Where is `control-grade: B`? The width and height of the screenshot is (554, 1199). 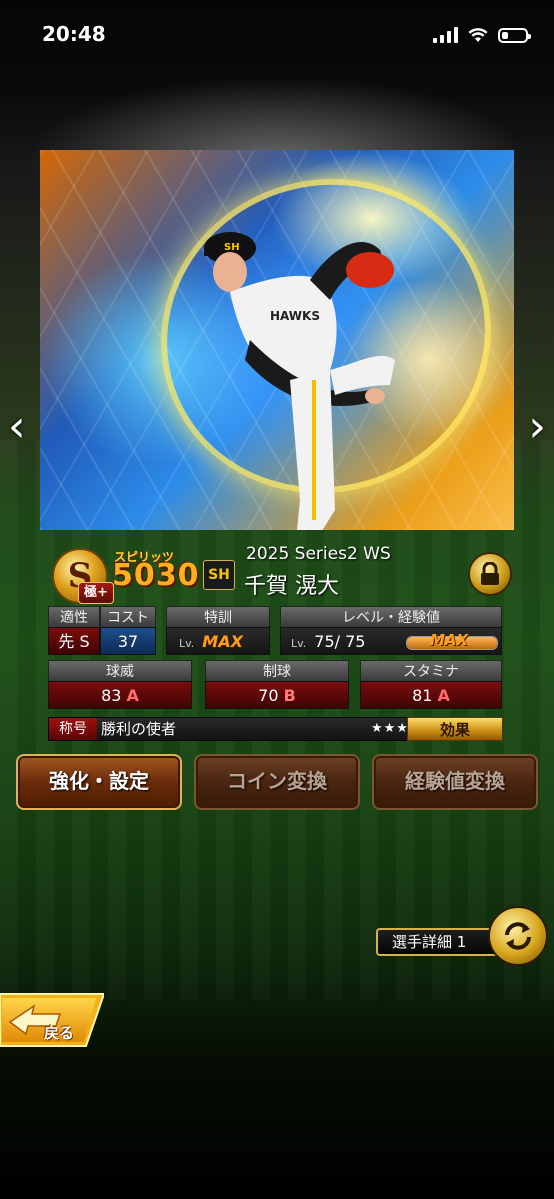 control-grade: B is located at coordinates (289, 695).